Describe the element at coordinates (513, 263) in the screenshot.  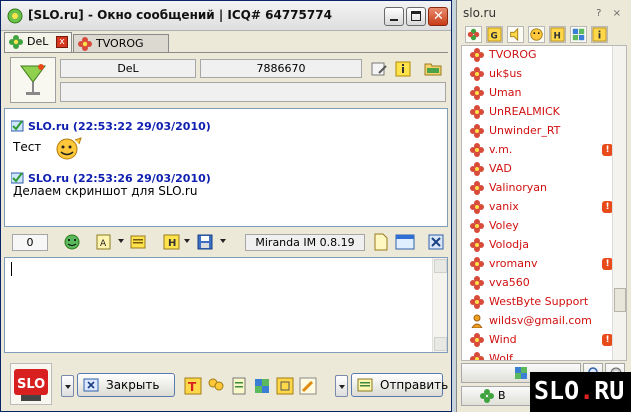
I see `contact-name: vromanv` at that location.